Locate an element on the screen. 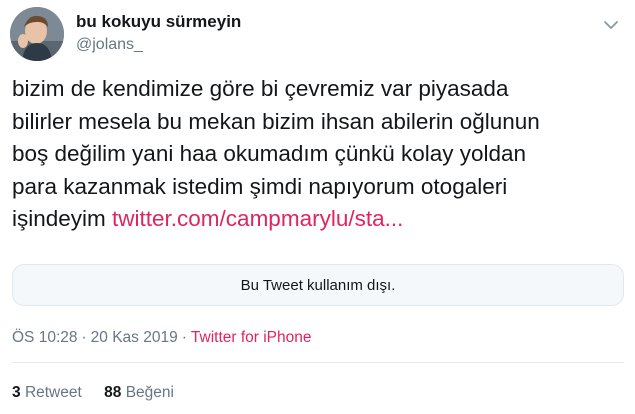 Image resolution: width=635 pixels, height=414 pixels. unavailable-tweet-card: Bu Tweet kullanım dışı. is located at coordinates (318, 285).